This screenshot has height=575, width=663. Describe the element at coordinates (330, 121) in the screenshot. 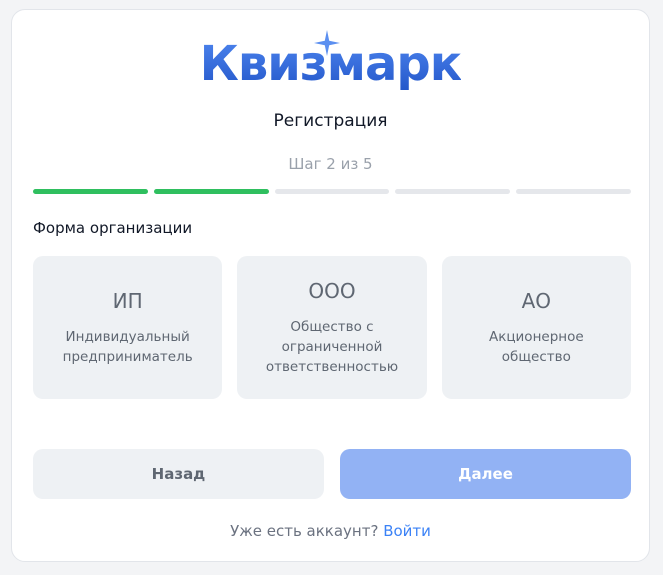

I see `page-title: Регистрация` at that location.